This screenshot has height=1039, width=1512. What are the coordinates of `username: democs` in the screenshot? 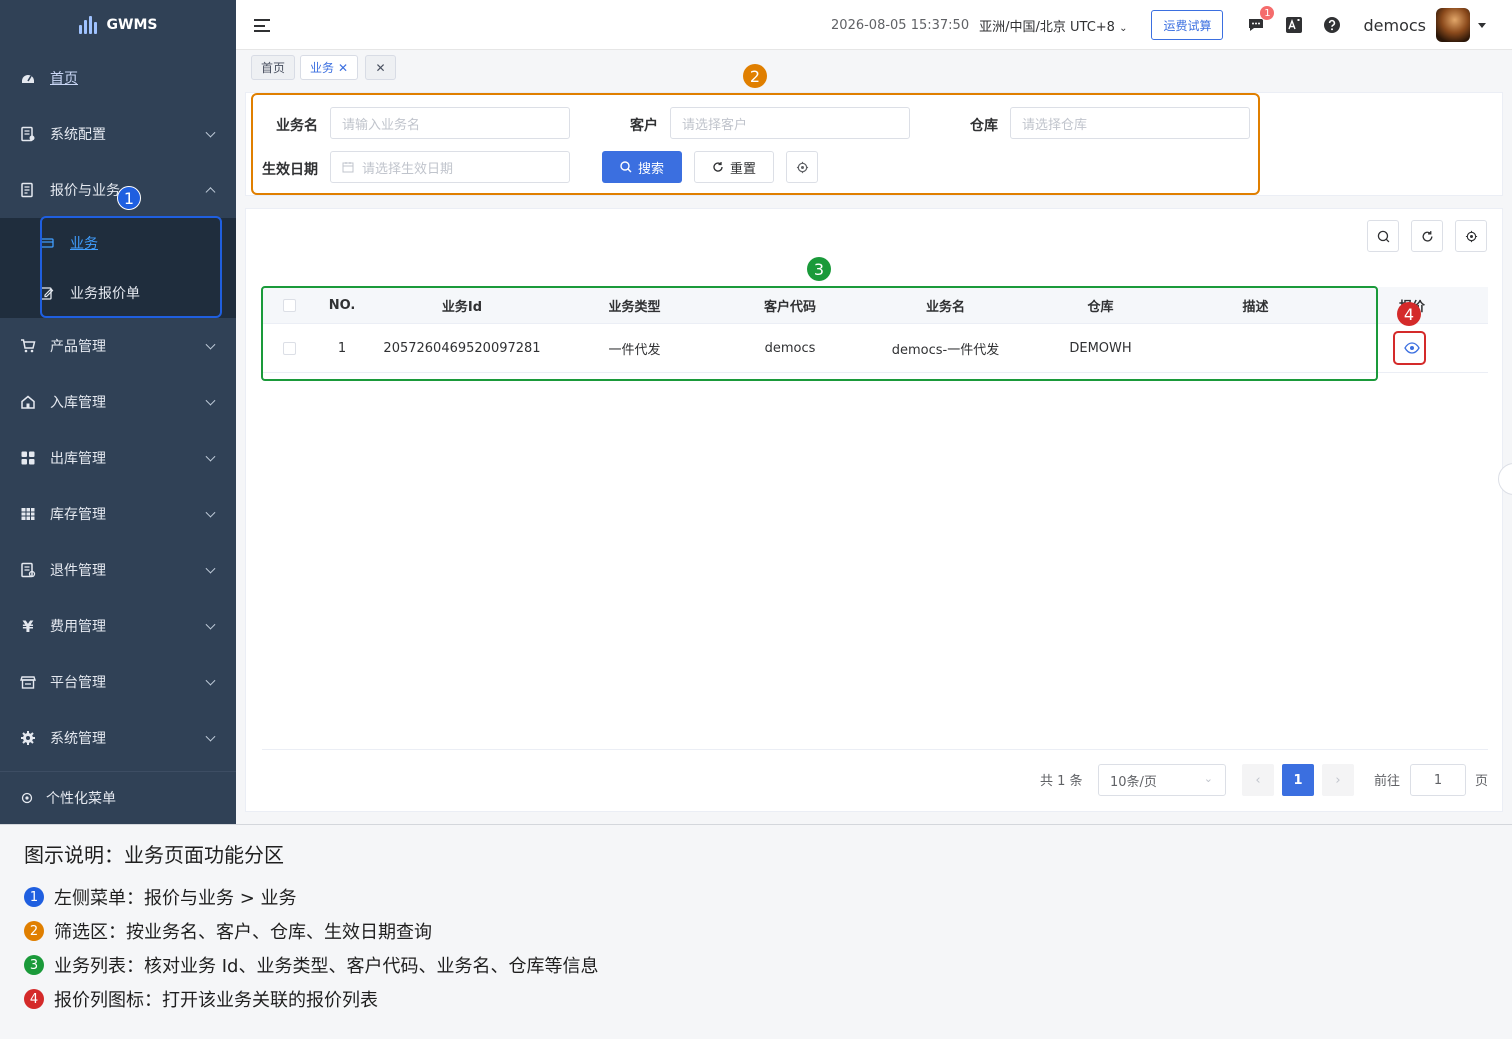 It's located at (1394, 25).